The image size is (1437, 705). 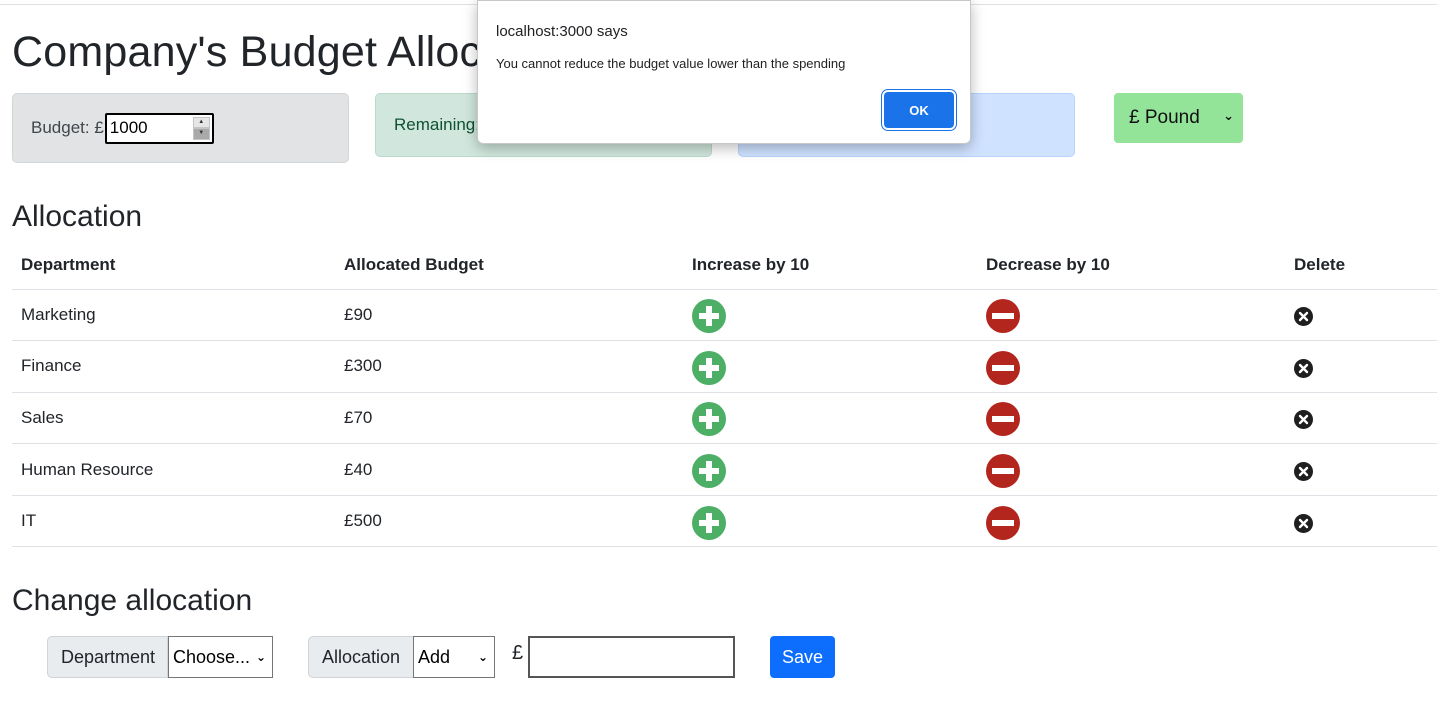 What do you see at coordinates (173, 418) in the screenshot?
I see `department-cell: Sales` at bounding box center [173, 418].